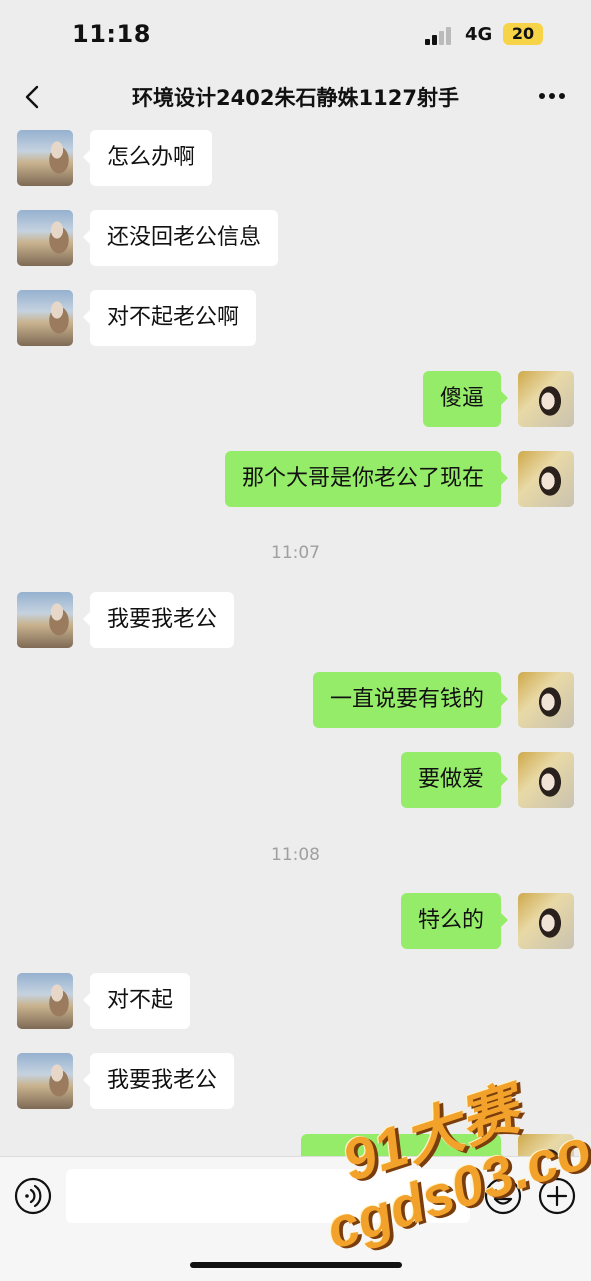  Describe the element at coordinates (169, 318) in the screenshot. I see `message-bubble: 对不起老公啊` at that location.